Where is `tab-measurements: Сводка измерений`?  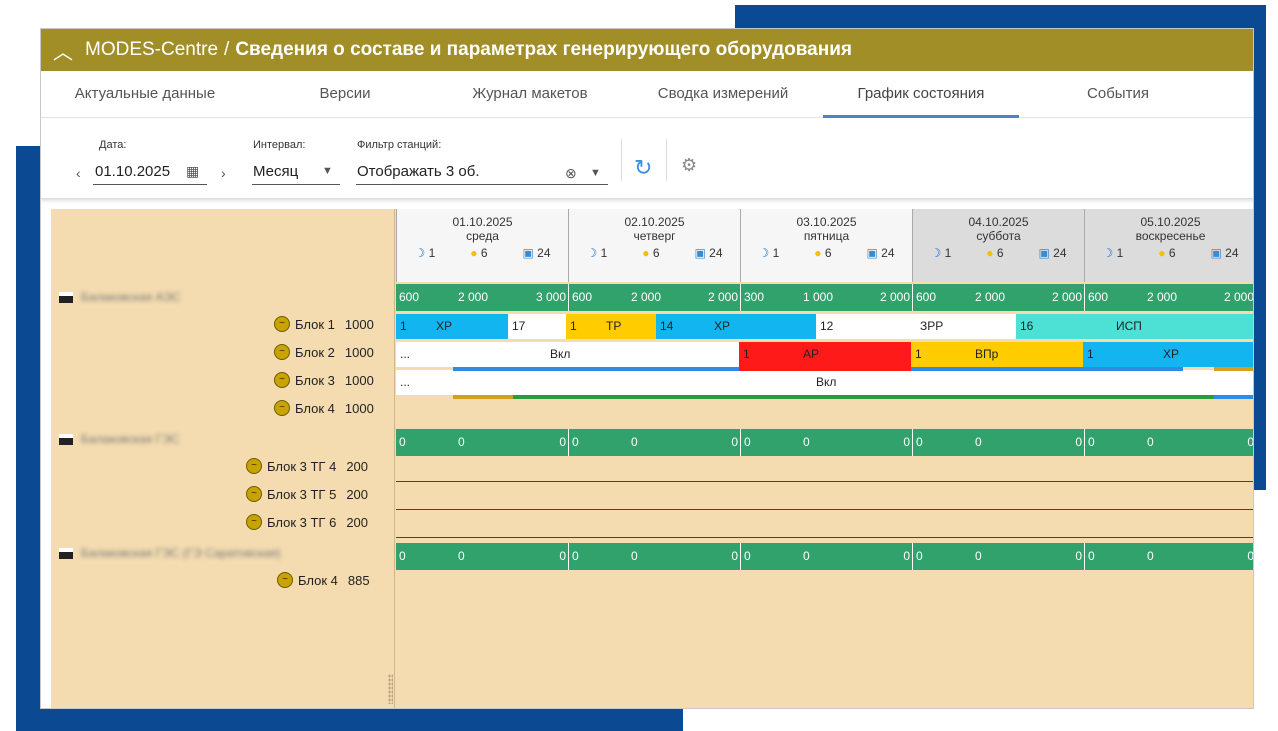 tab-measurements: Сводка измерений is located at coordinates (723, 94).